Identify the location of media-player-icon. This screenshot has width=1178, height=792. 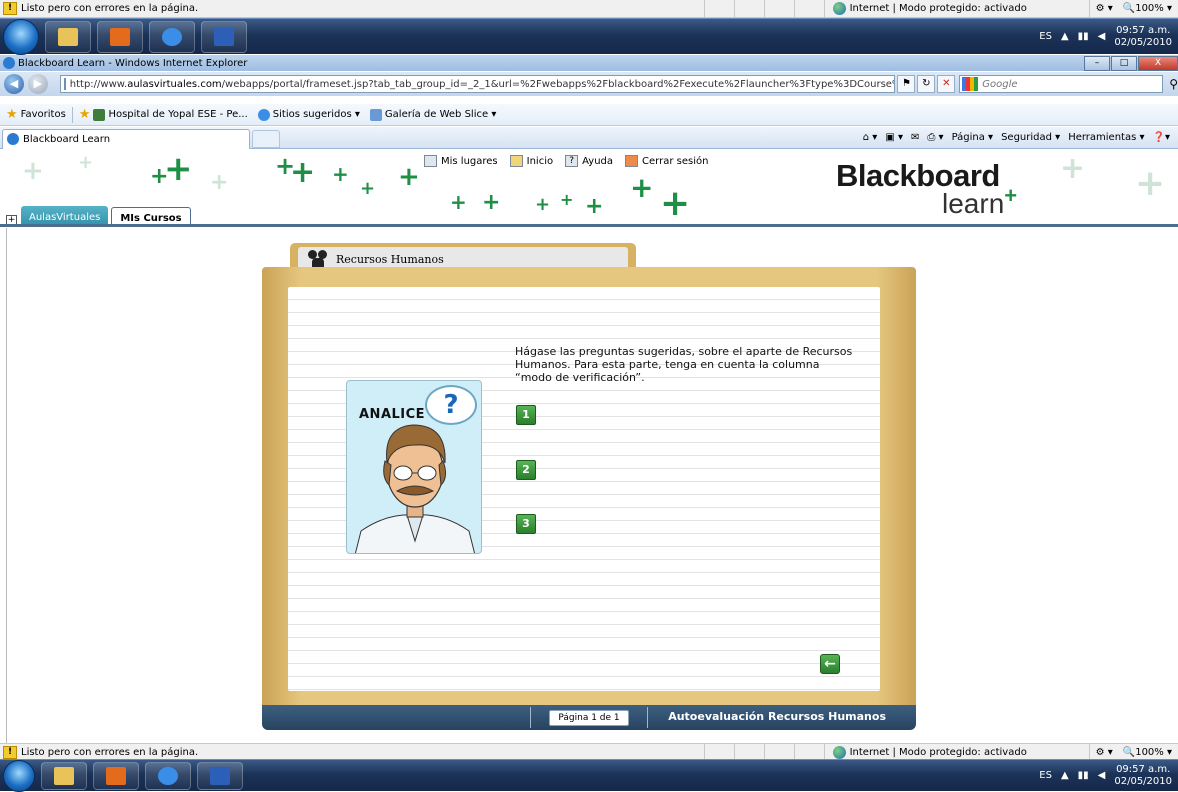
(116, 775).